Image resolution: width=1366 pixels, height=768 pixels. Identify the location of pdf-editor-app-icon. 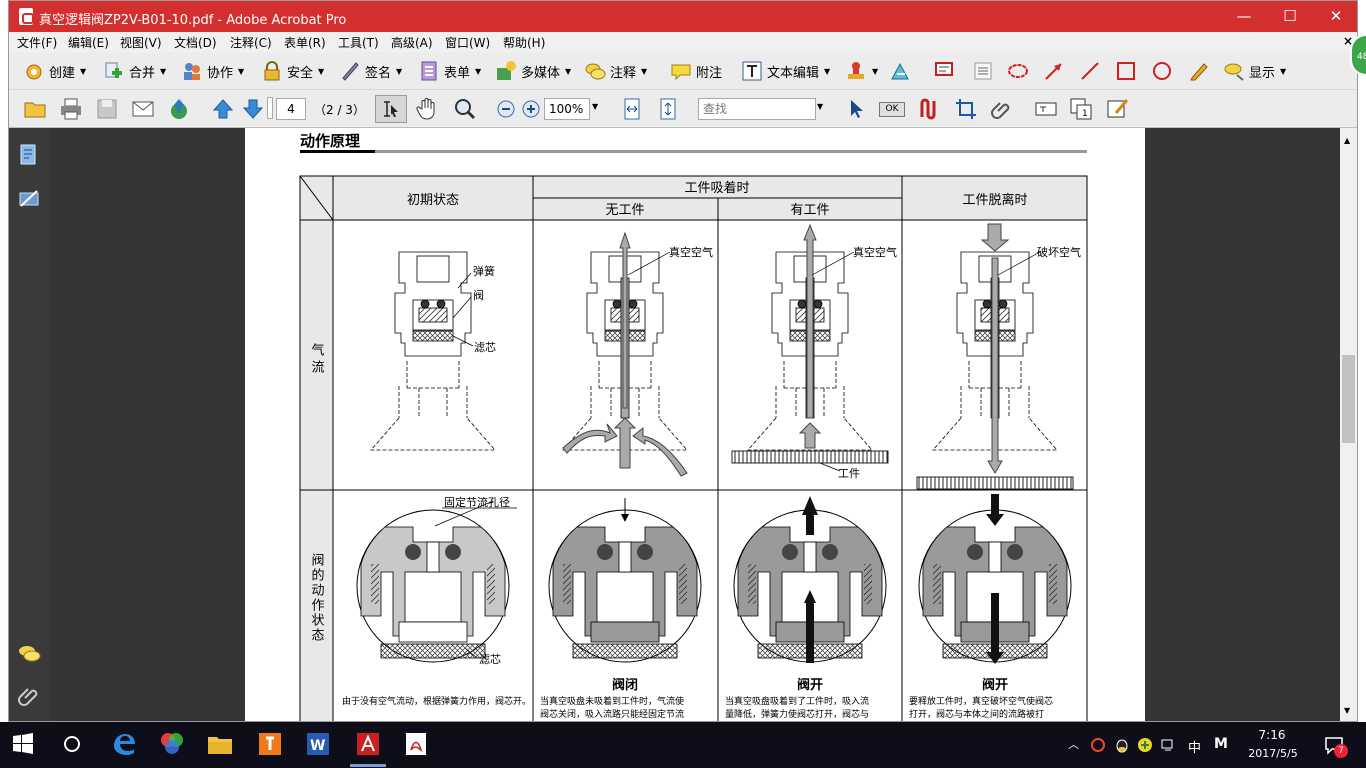
(270, 744).